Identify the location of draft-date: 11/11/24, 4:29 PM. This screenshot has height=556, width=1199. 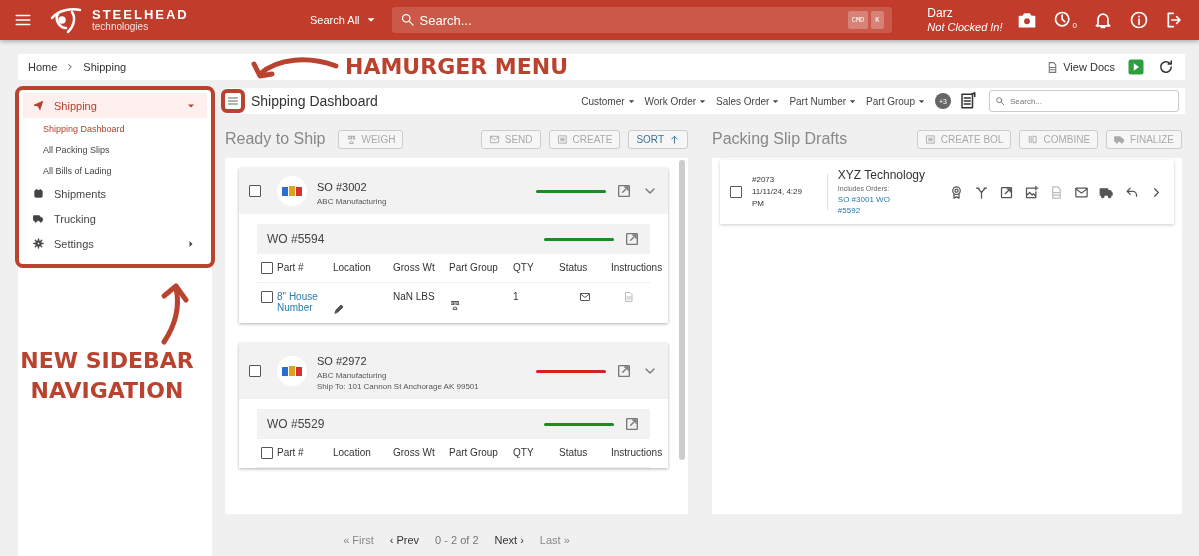
(777, 197).